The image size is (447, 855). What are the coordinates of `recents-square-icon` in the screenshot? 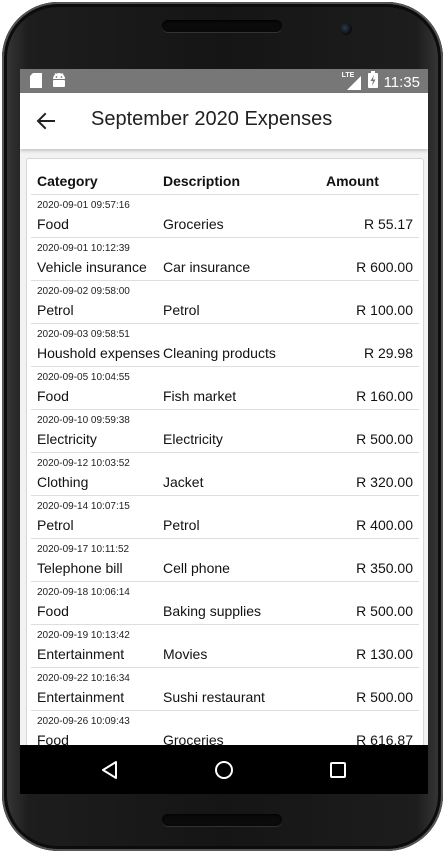 It's located at (338, 770).